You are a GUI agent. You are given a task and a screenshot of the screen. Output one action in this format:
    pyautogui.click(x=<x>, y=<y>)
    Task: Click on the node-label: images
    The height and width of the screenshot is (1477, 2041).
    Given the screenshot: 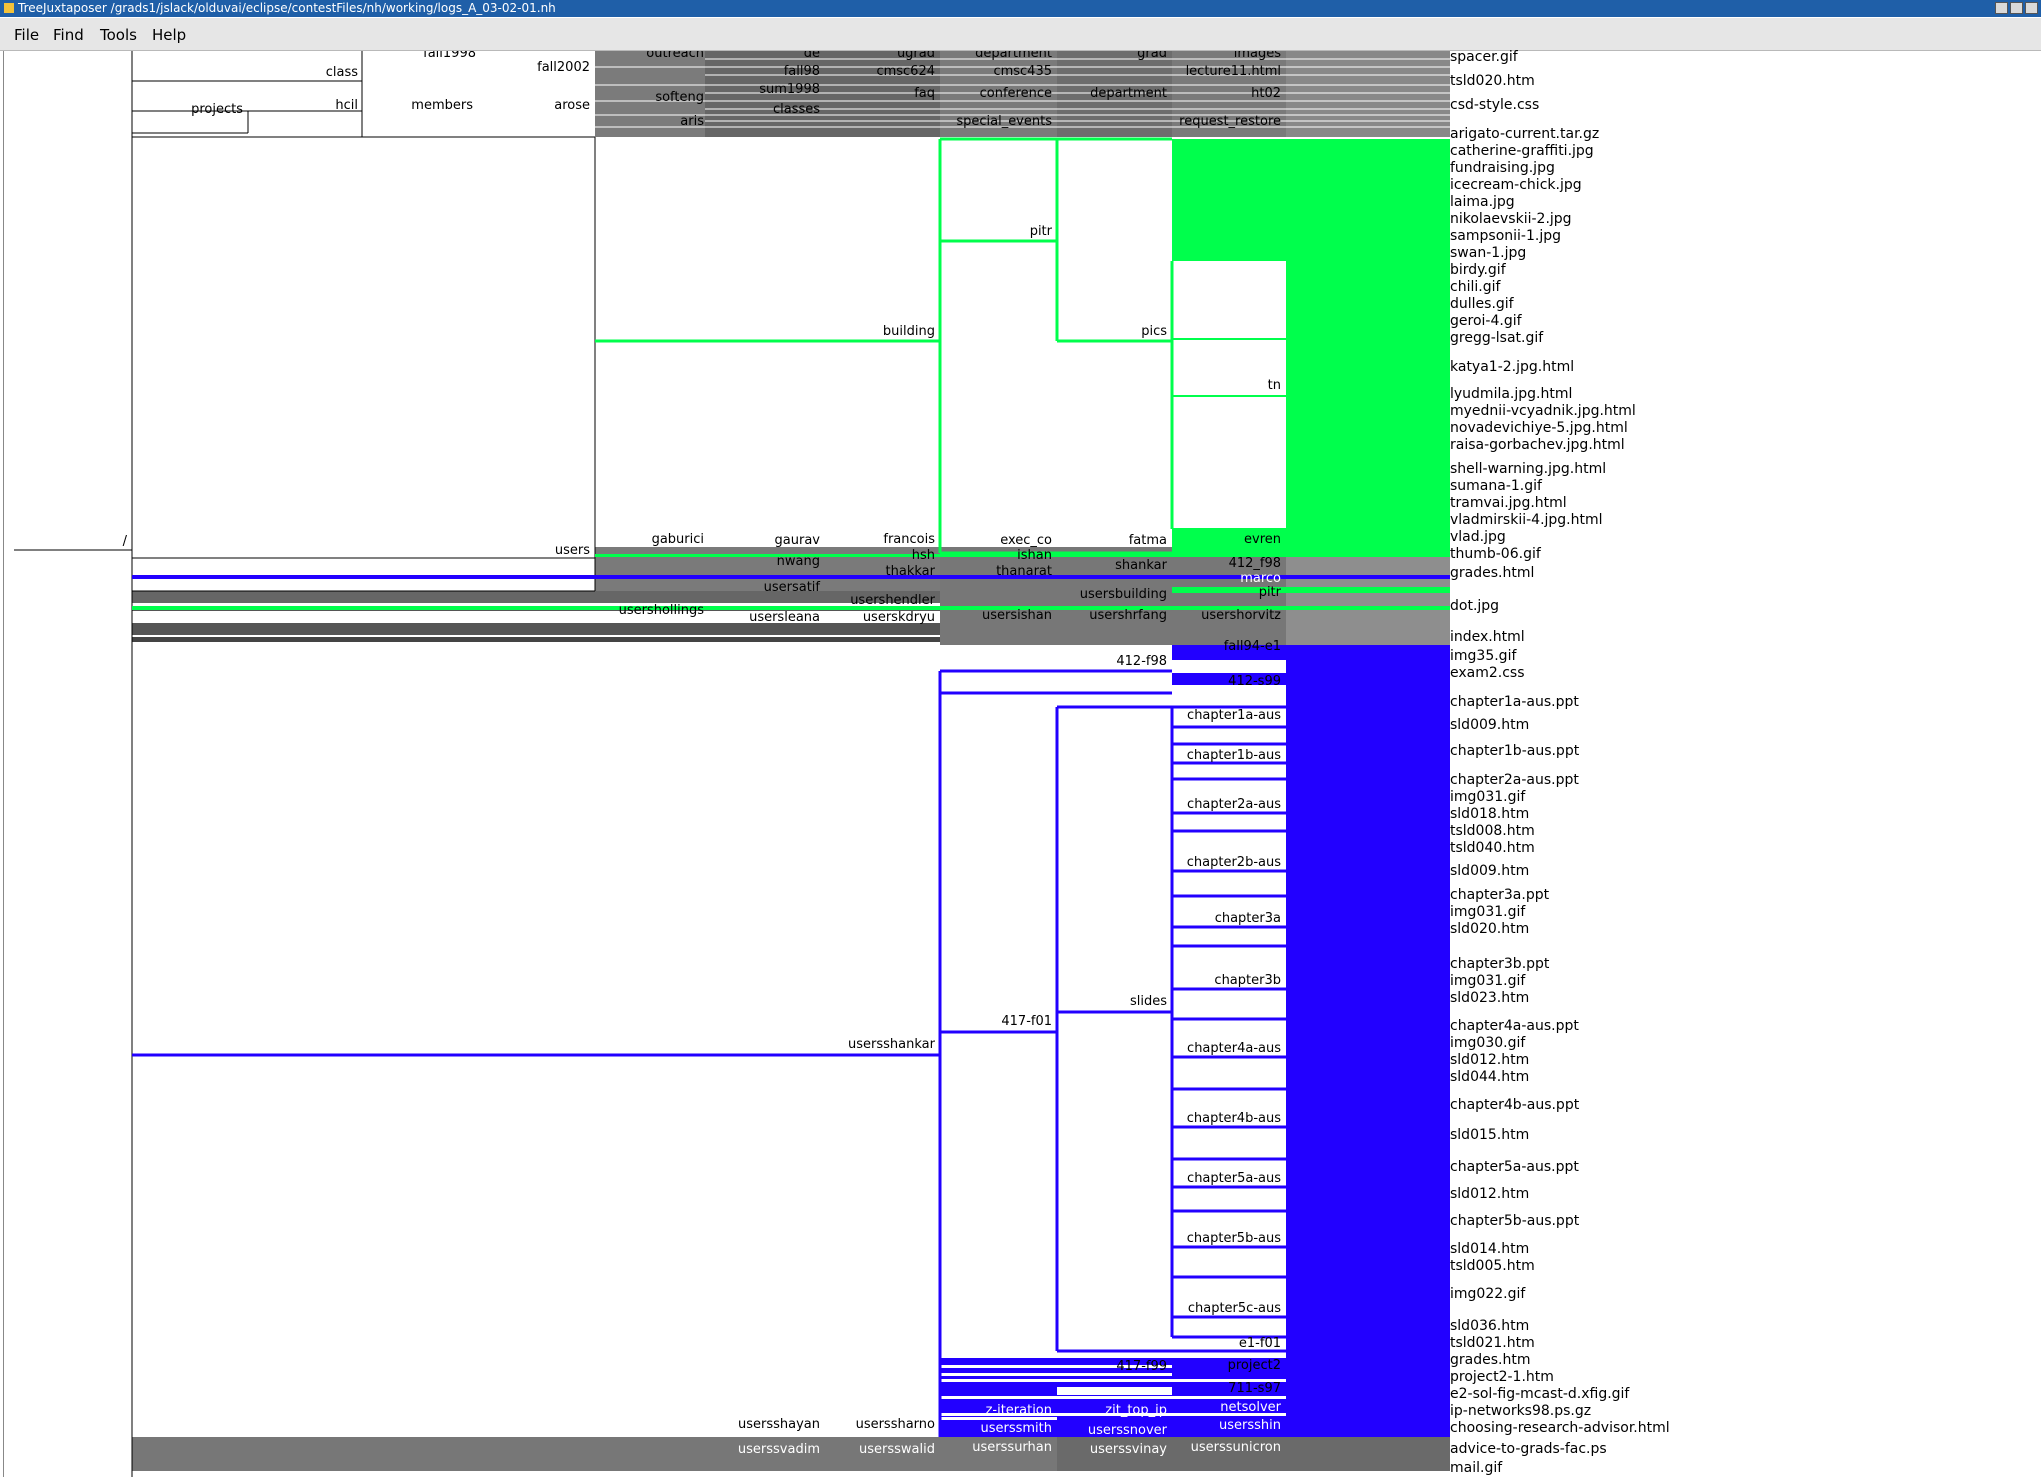 What is the action you would take?
    pyautogui.click(x=1257, y=56)
    